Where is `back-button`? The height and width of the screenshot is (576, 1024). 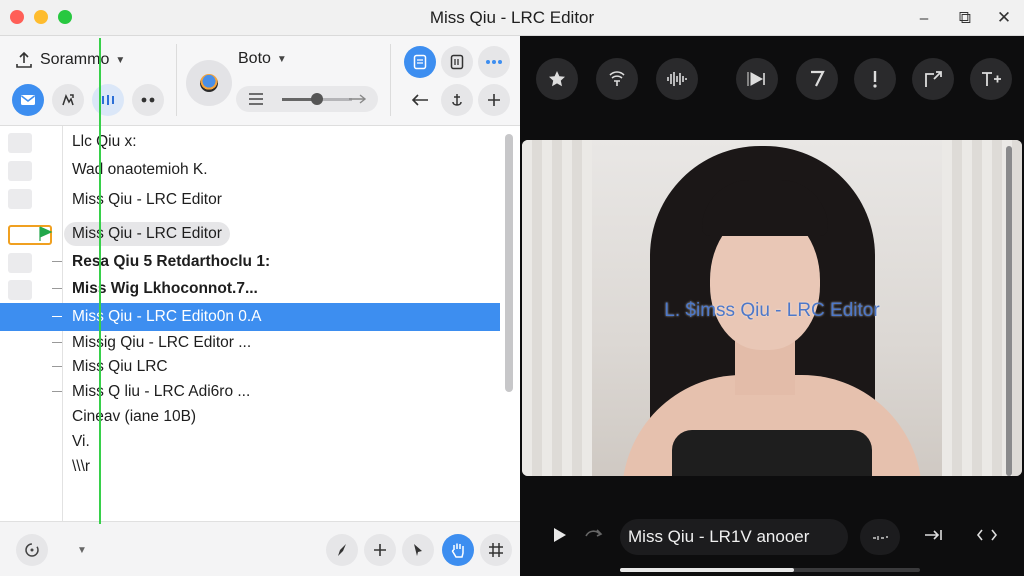
back-button is located at coordinates (420, 100).